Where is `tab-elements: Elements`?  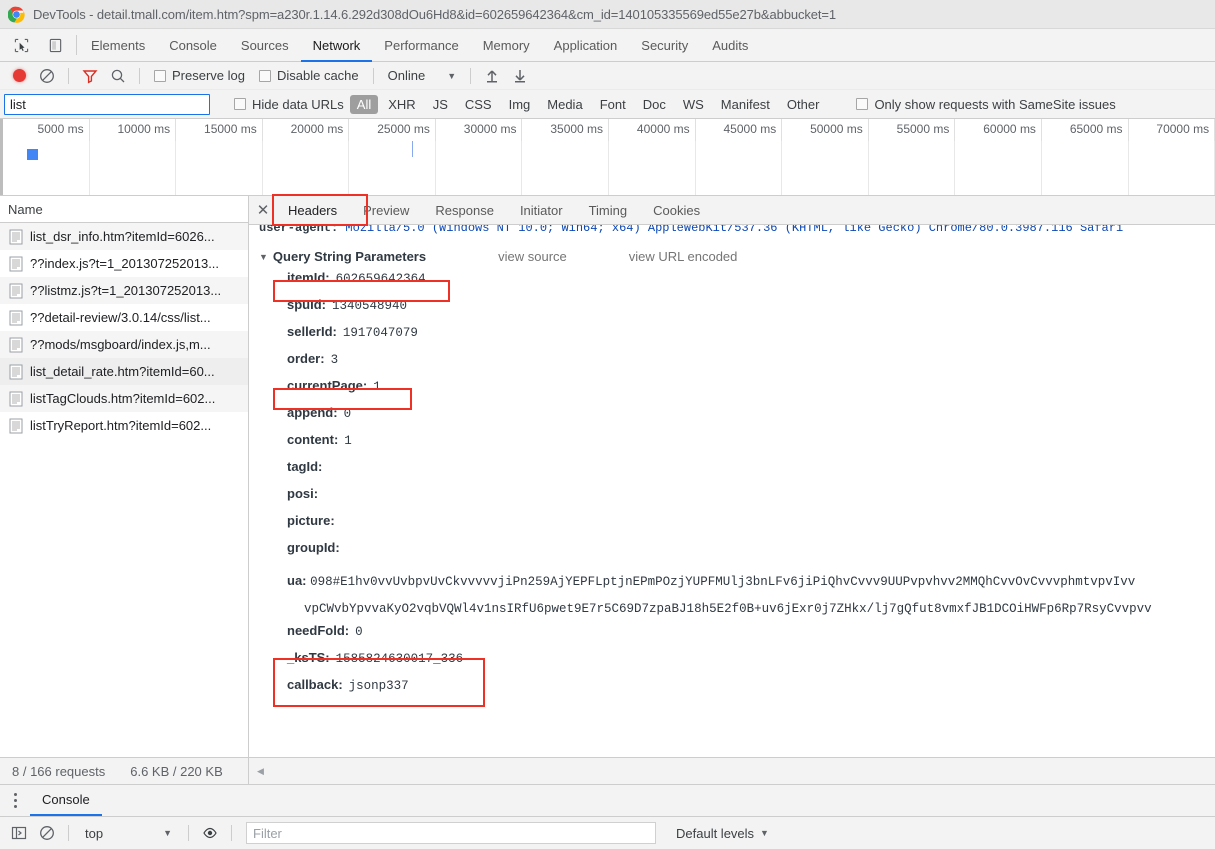
tab-elements: Elements is located at coordinates (118, 46).